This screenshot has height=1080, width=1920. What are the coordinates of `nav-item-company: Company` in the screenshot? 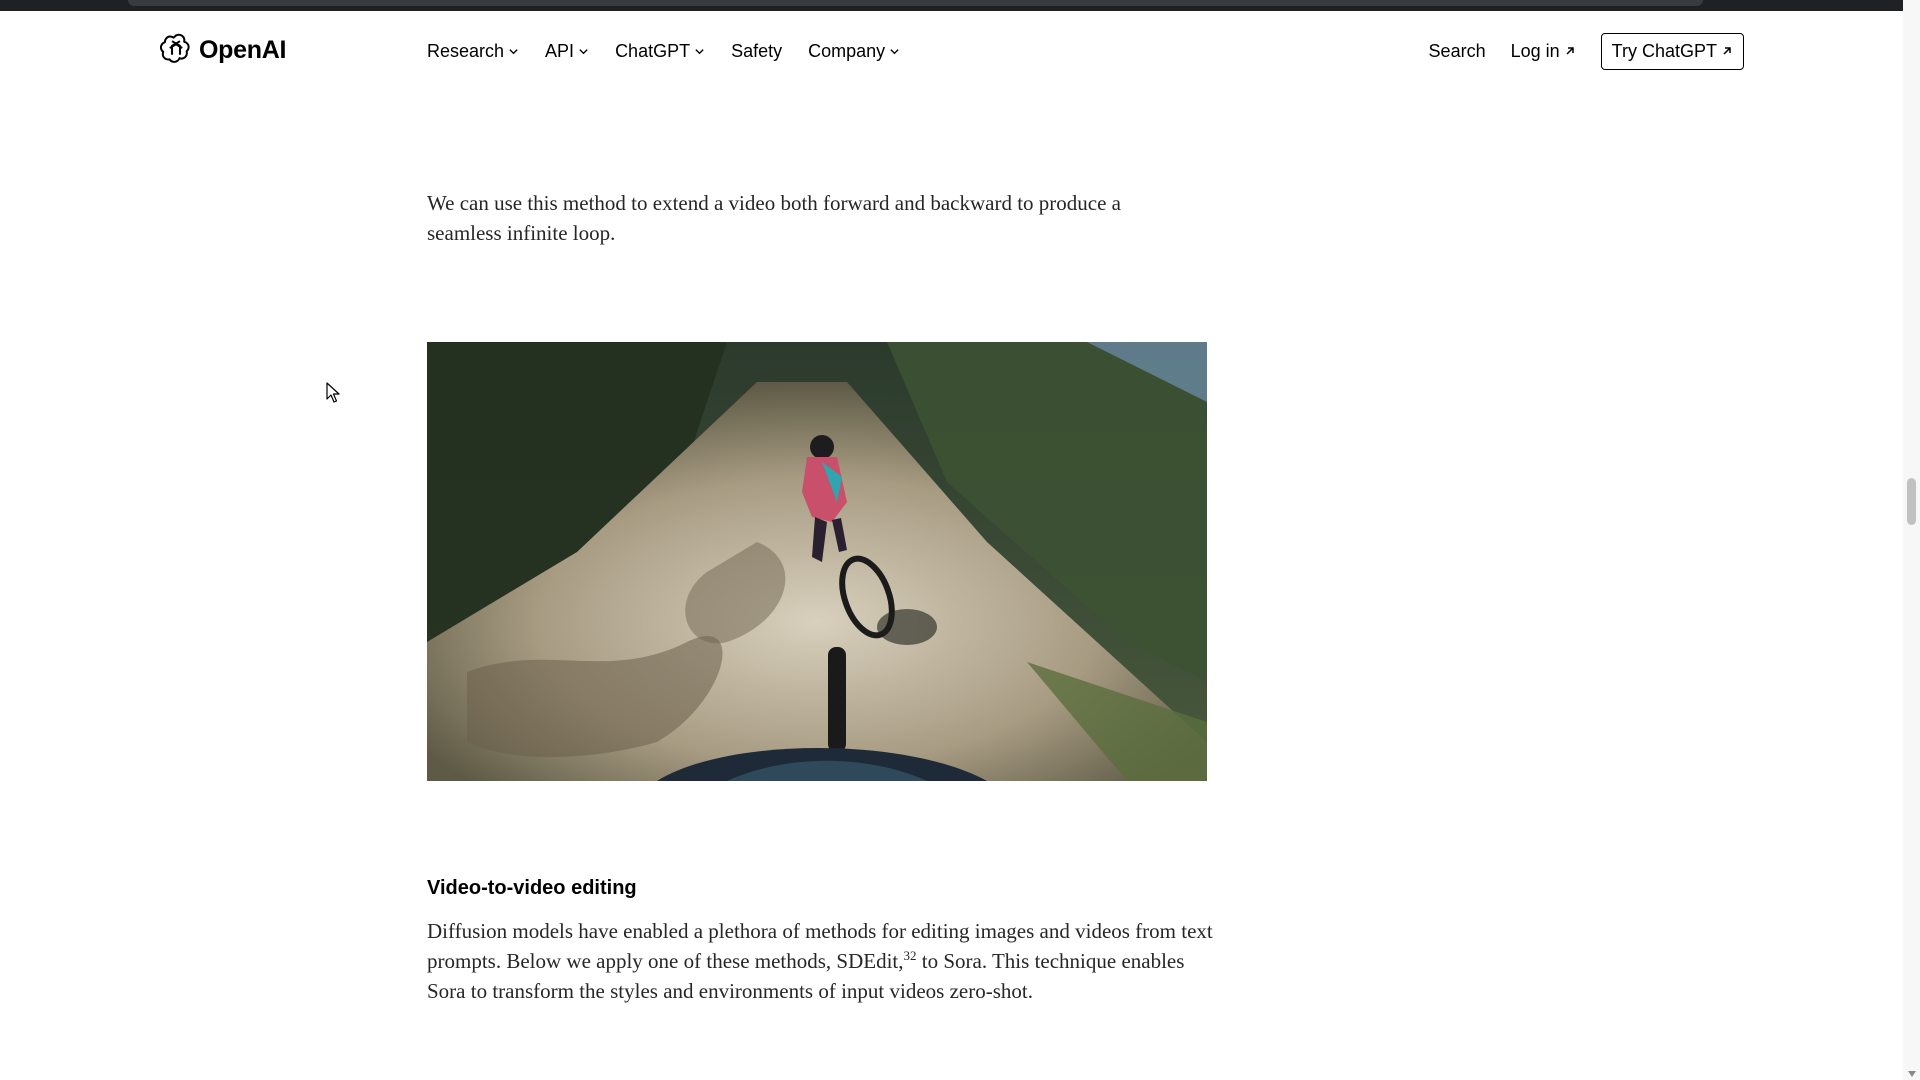 It's located at (854, 51).